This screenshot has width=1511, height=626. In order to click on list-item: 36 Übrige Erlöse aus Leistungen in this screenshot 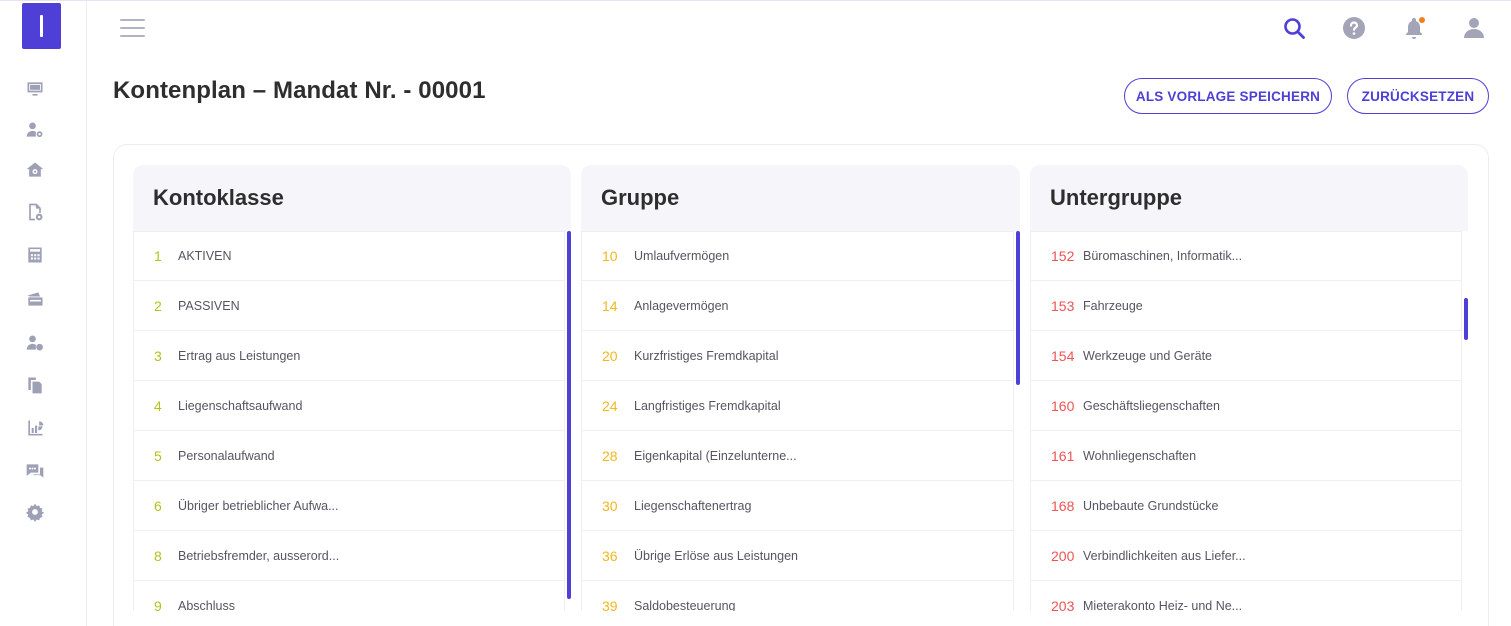, I will do `click(797, 556)`.